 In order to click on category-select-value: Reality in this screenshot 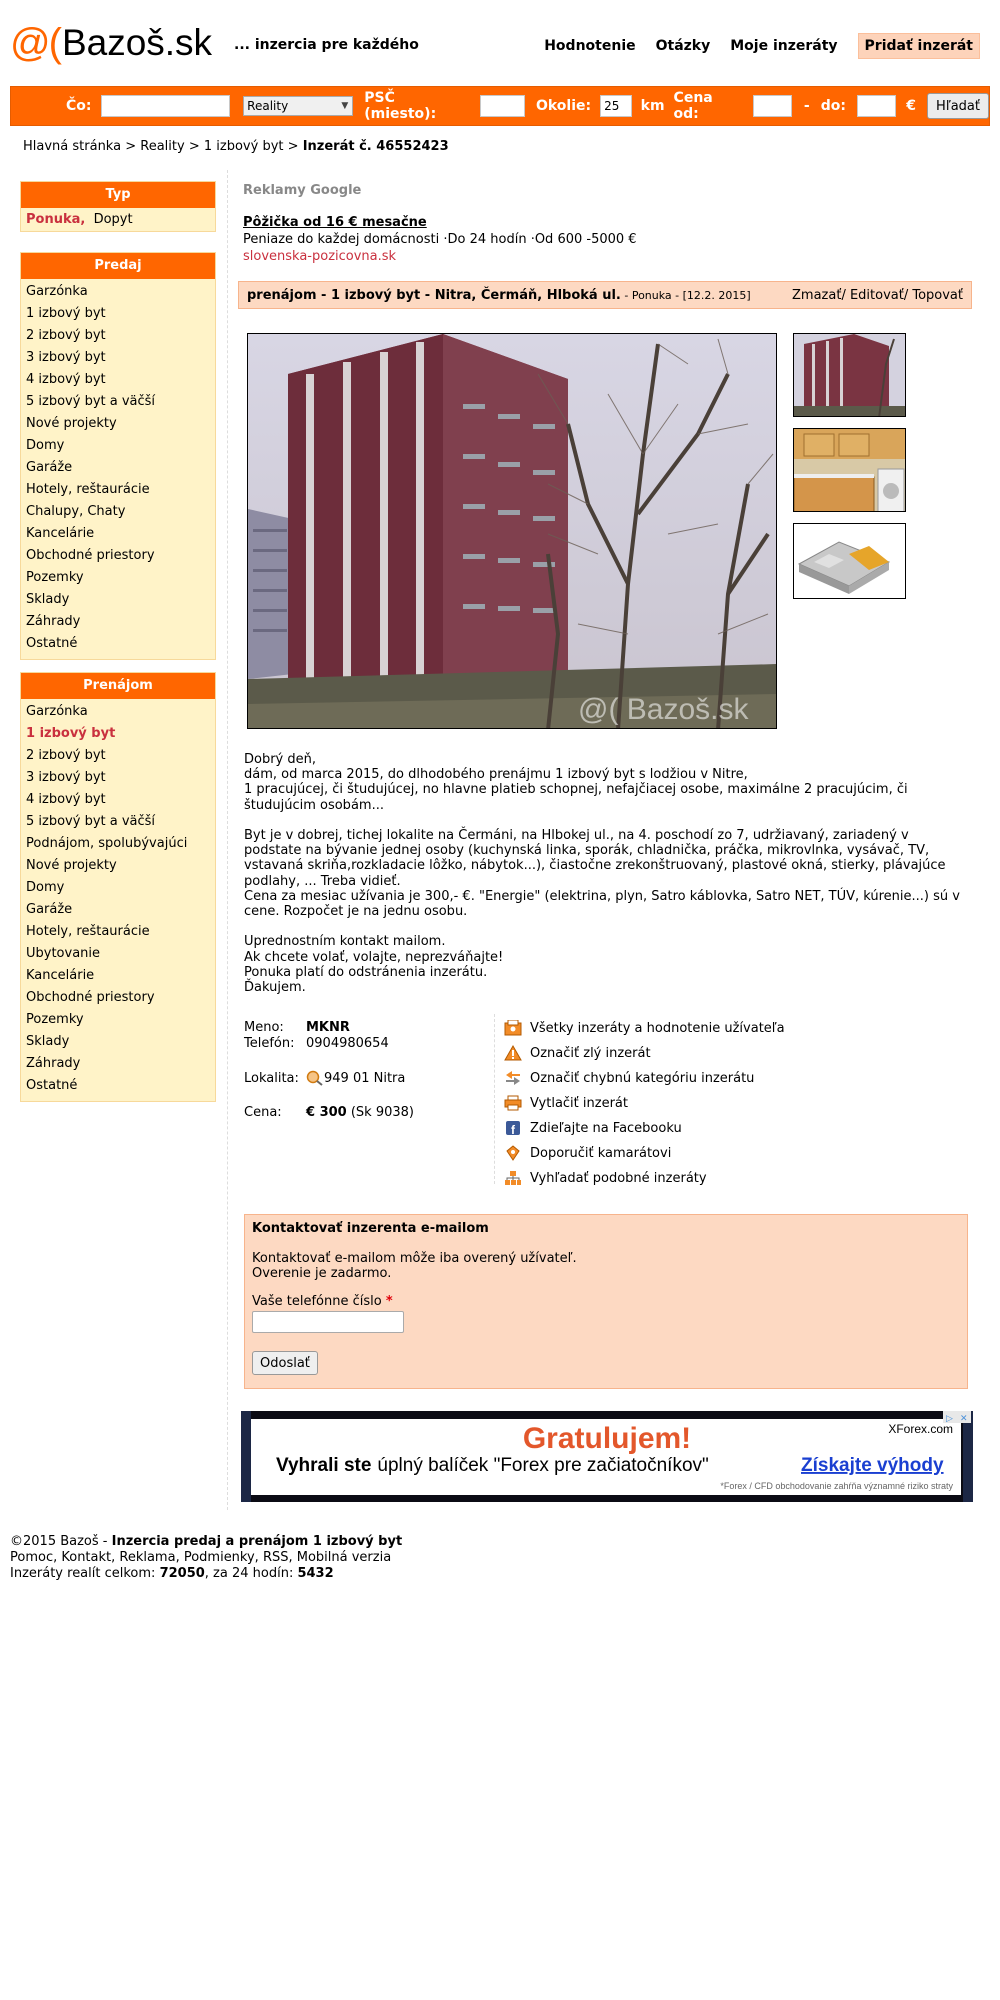, I will do `click(268, 106)`.